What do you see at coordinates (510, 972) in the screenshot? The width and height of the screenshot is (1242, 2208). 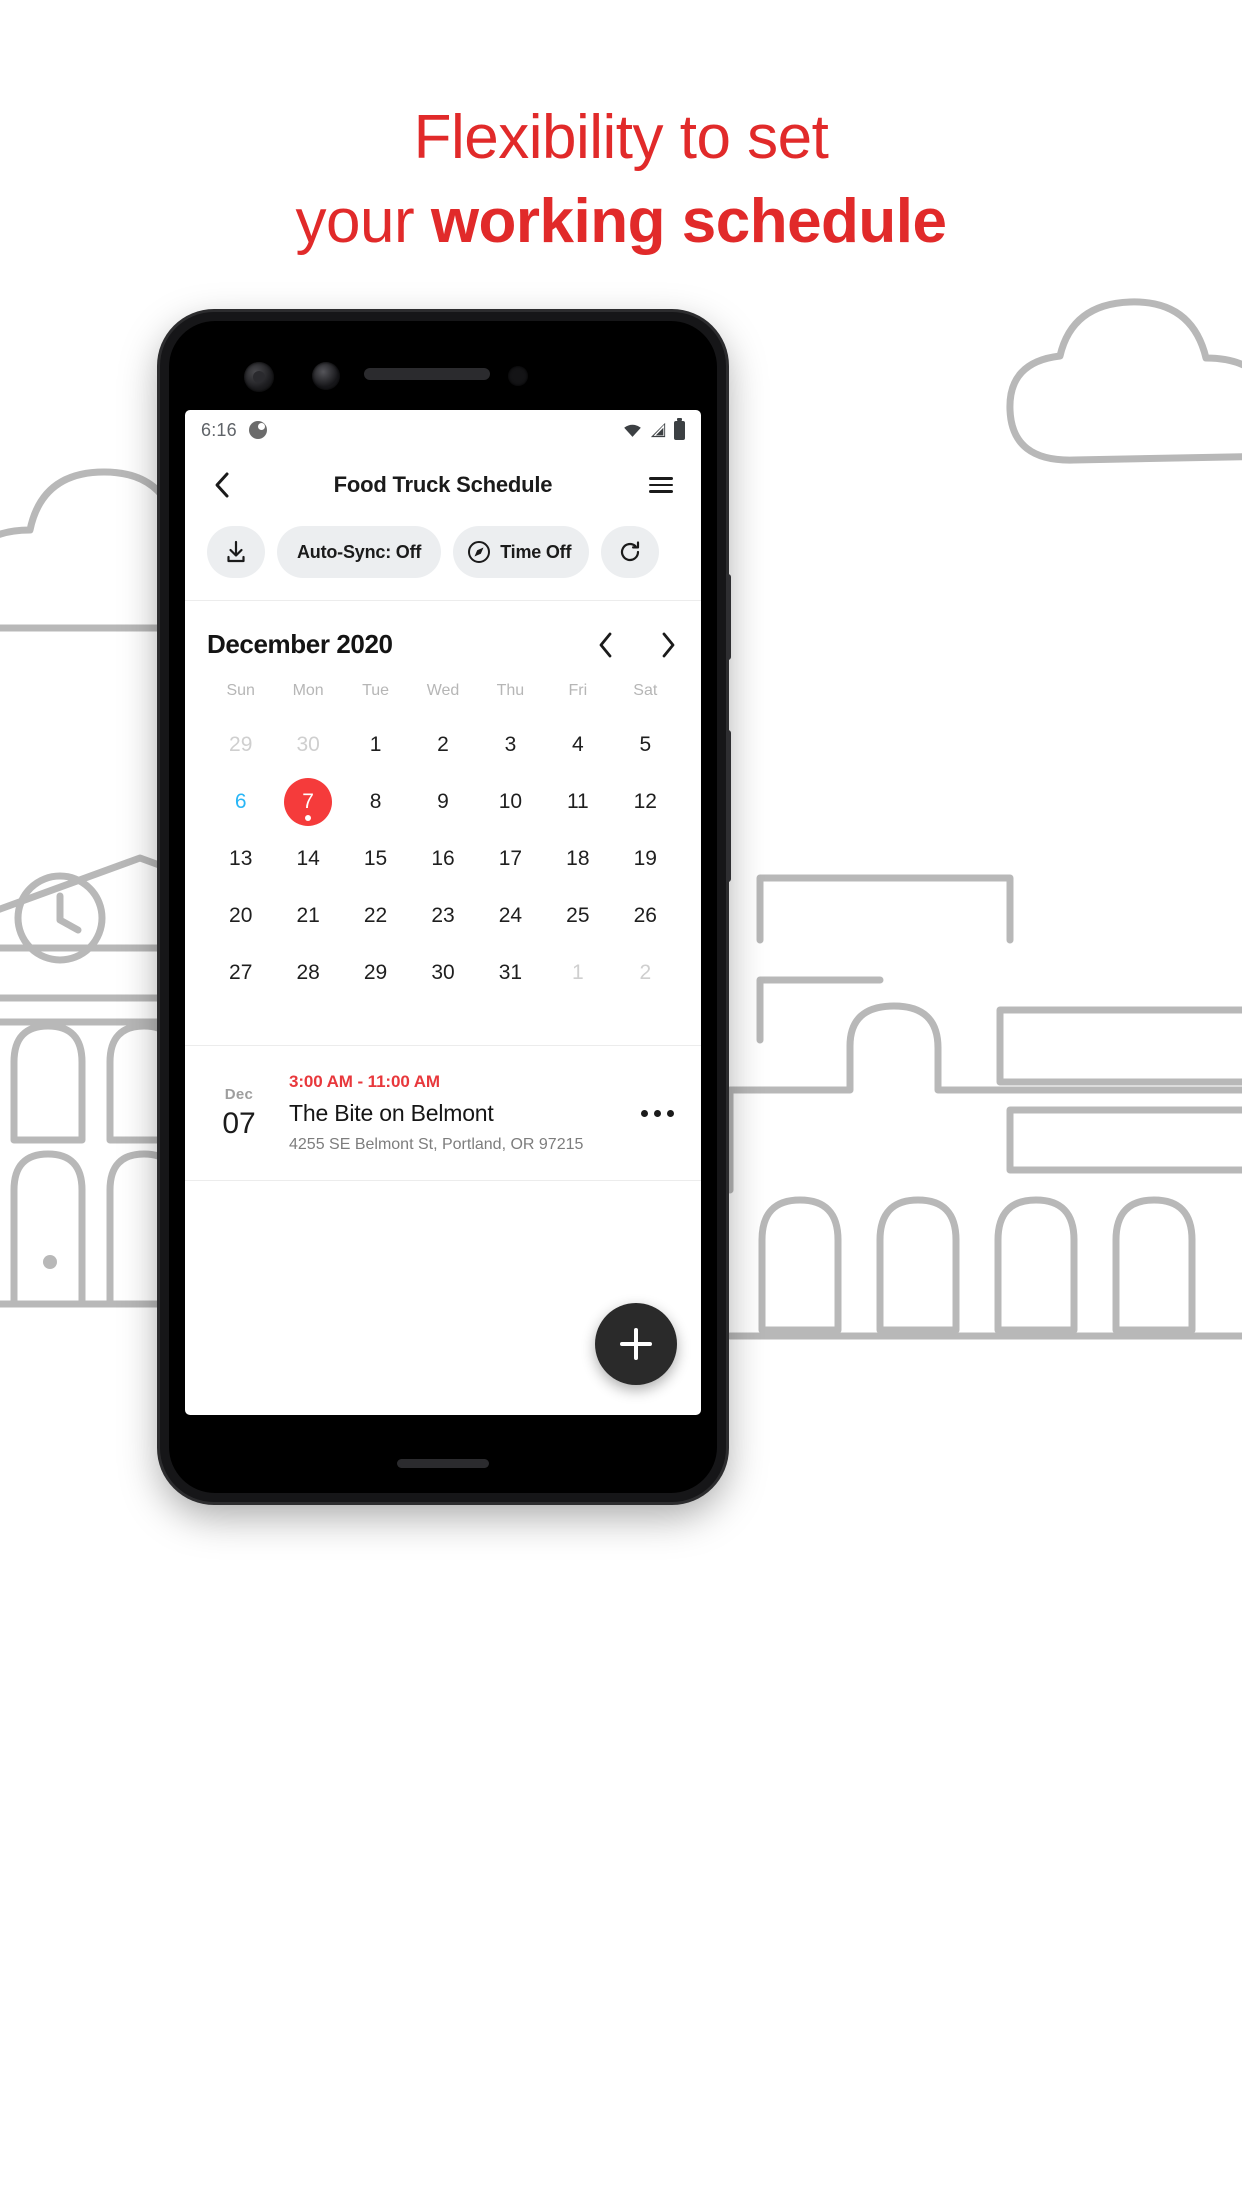 I see `calendar-day-cell: 31` at bounding box center [510, 972].